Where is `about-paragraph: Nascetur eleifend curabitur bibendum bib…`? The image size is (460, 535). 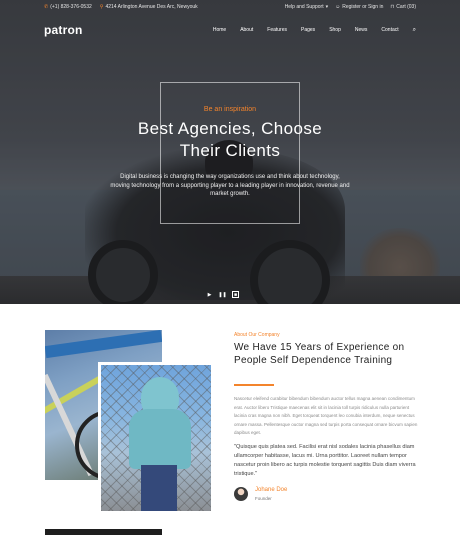
about-paragraph: Nascetur eleifend curabitur bibendum bib… is located at coordinates (326, 415).